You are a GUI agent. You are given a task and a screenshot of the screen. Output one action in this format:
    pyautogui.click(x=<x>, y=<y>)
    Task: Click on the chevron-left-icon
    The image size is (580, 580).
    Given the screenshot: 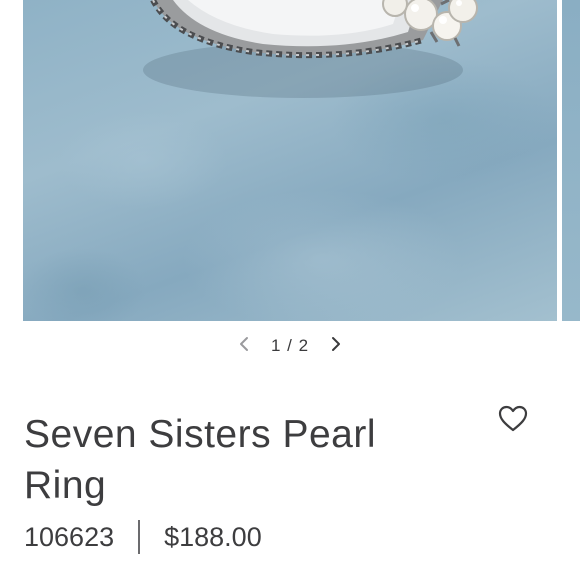 What is the action you would take?
    pyautogui.click(x=244, y=346)
    